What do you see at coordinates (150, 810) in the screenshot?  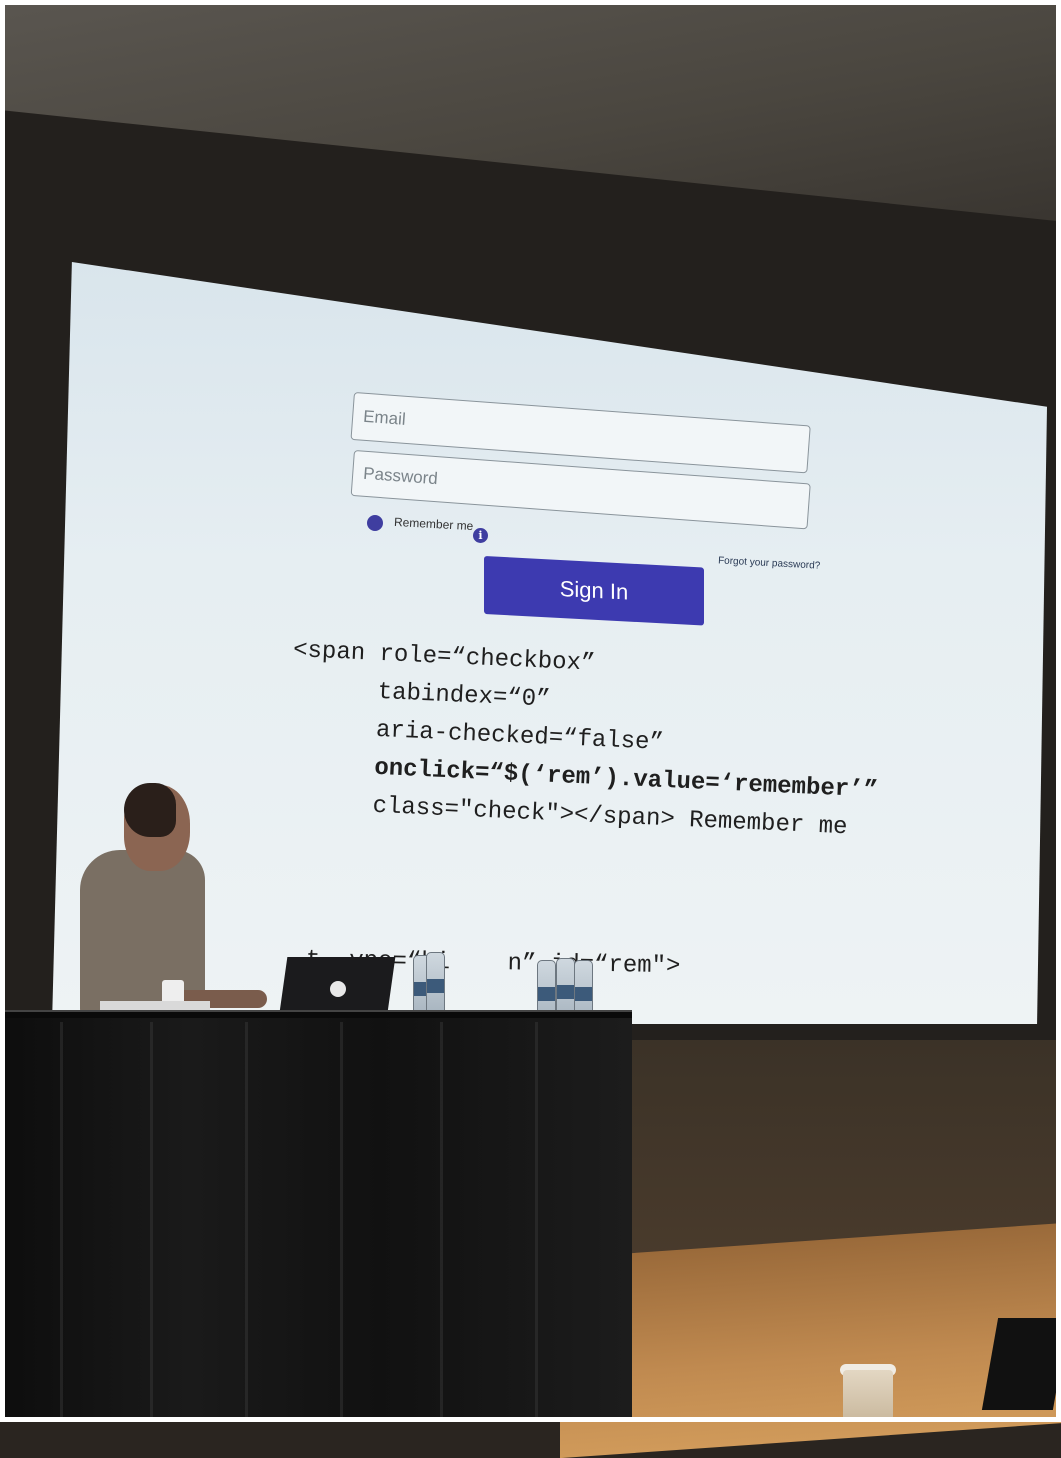 I see `presenter-hair` at bounding box center [150, 810].